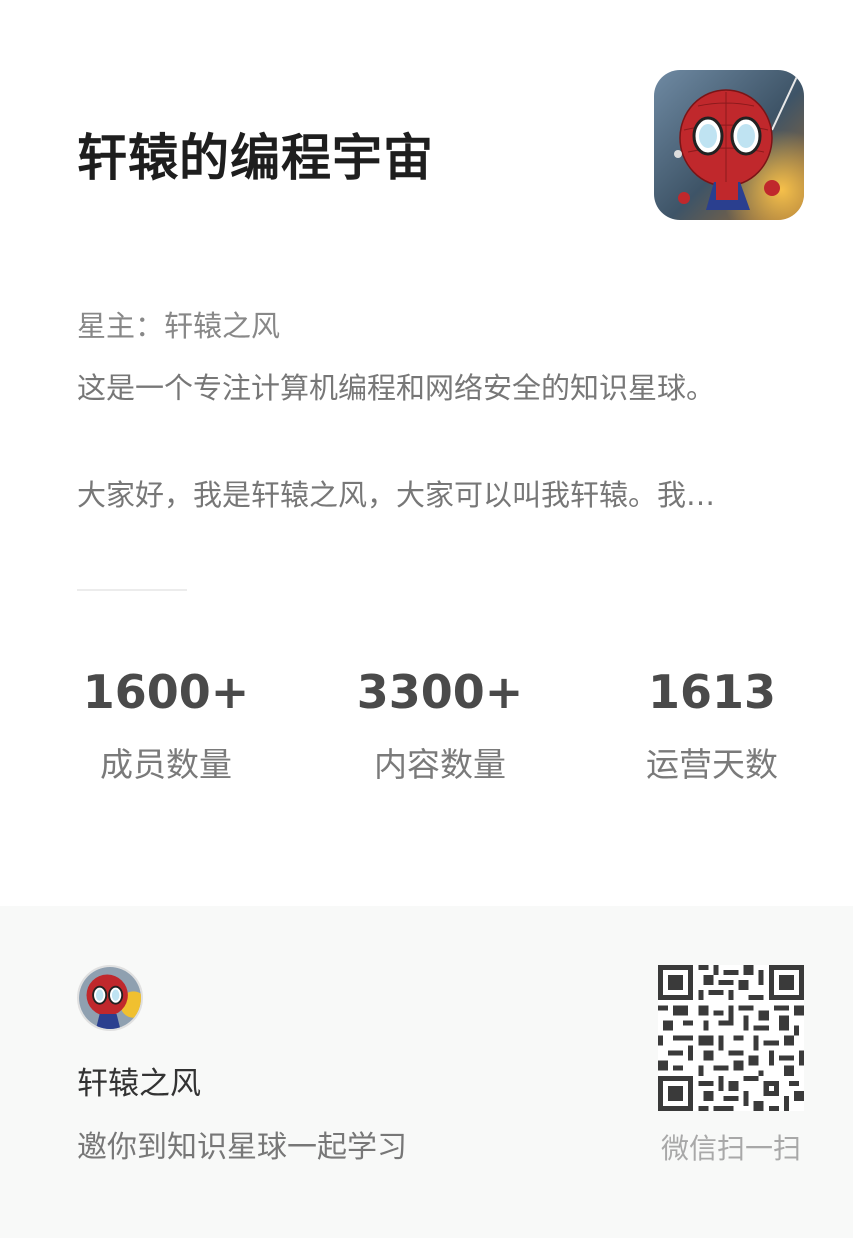 The image size is (853, 1238). I want to click on stat-members-value: 1600+, so click(166, 692).